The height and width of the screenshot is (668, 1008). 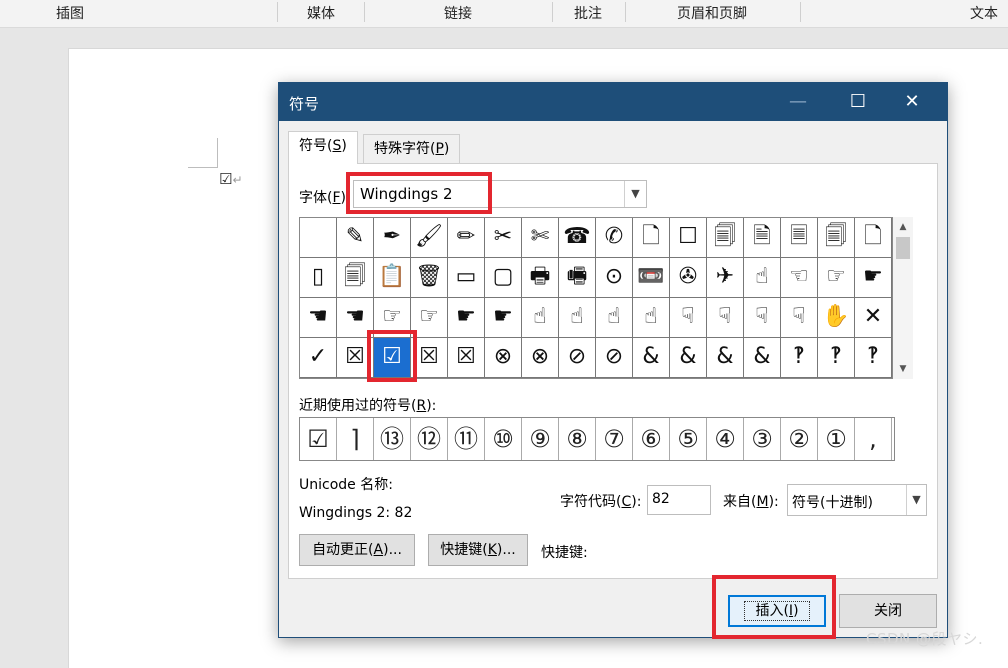 What do you see at coordinates (688, 439) in the screenshot?
I see `recent-symbol-cell: ⑤` at bounding box center [688, 439].